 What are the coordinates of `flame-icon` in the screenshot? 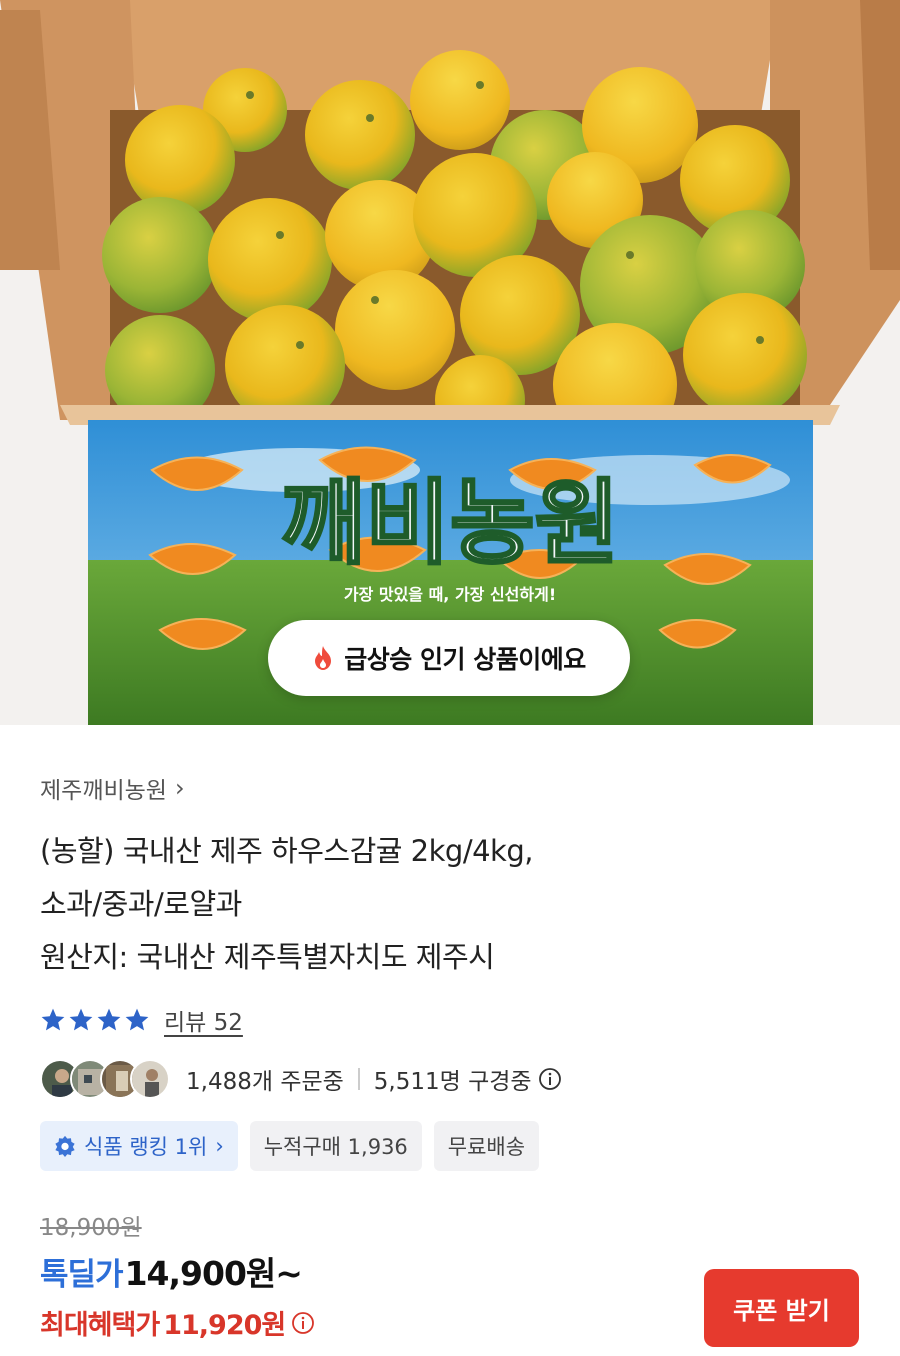 It's located at (323, 658).